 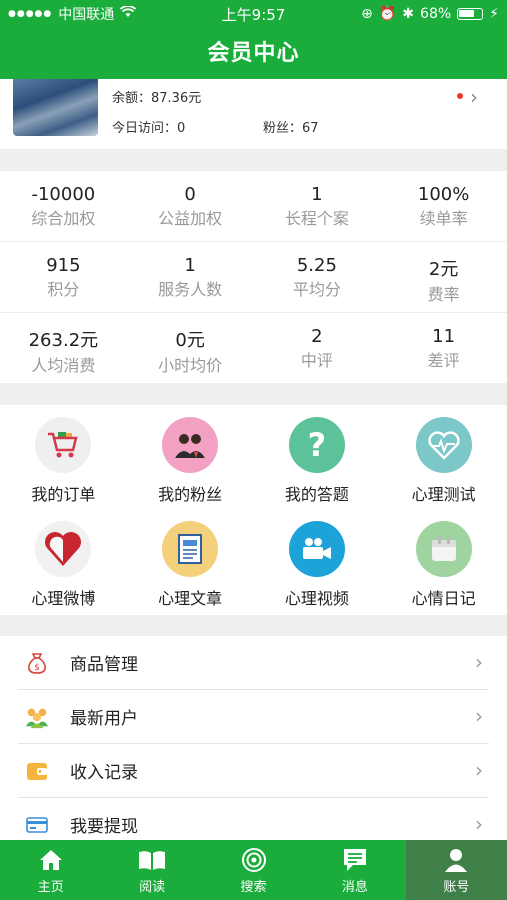 What do you see at coordinates (354, 860) in the screenshot?
I see `message-icon` at bounding box center [354, 860].